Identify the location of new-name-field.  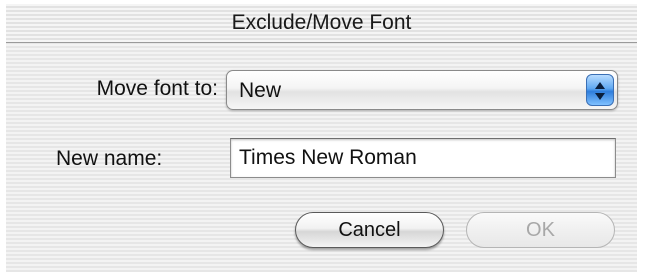
(423, 158).